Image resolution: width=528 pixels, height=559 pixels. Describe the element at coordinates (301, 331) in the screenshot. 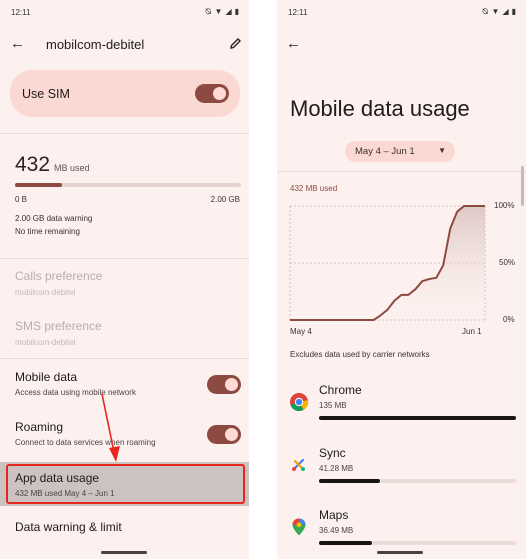

I see `x-tick-start: May 4` at that location.